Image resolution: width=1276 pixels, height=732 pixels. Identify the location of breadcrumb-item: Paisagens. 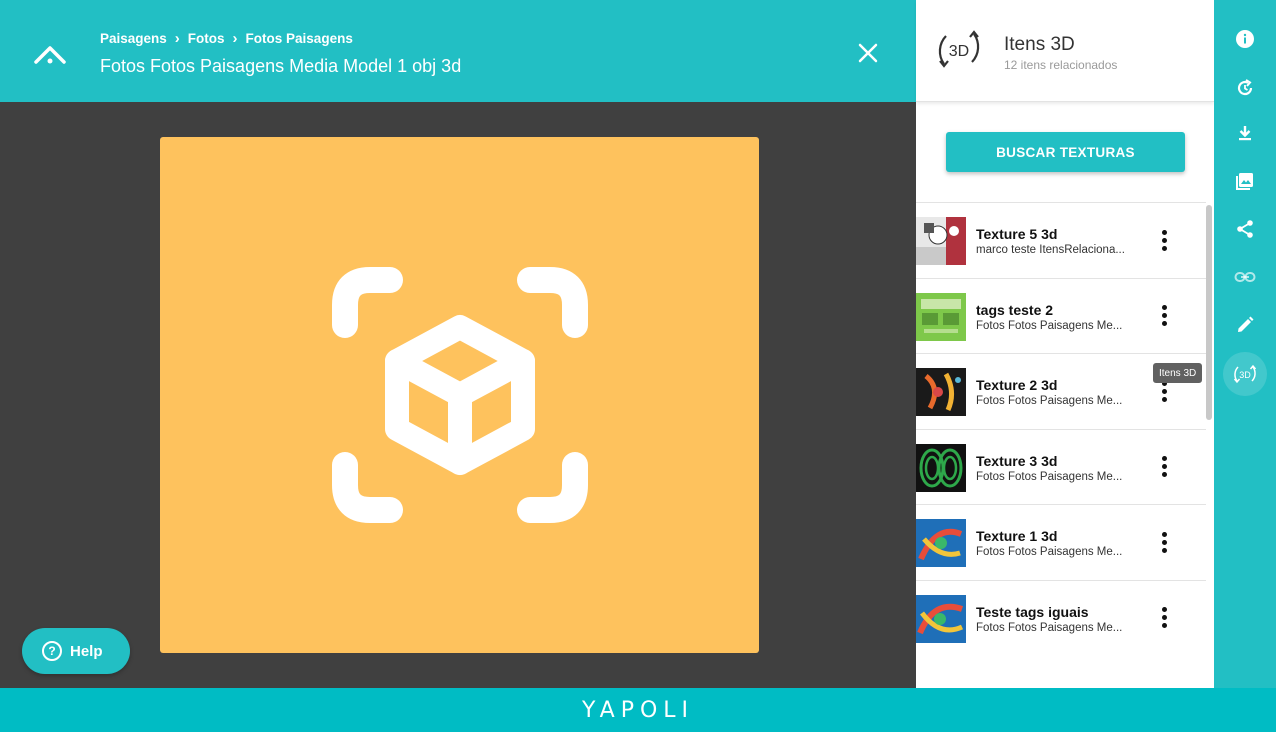
(133, 38).